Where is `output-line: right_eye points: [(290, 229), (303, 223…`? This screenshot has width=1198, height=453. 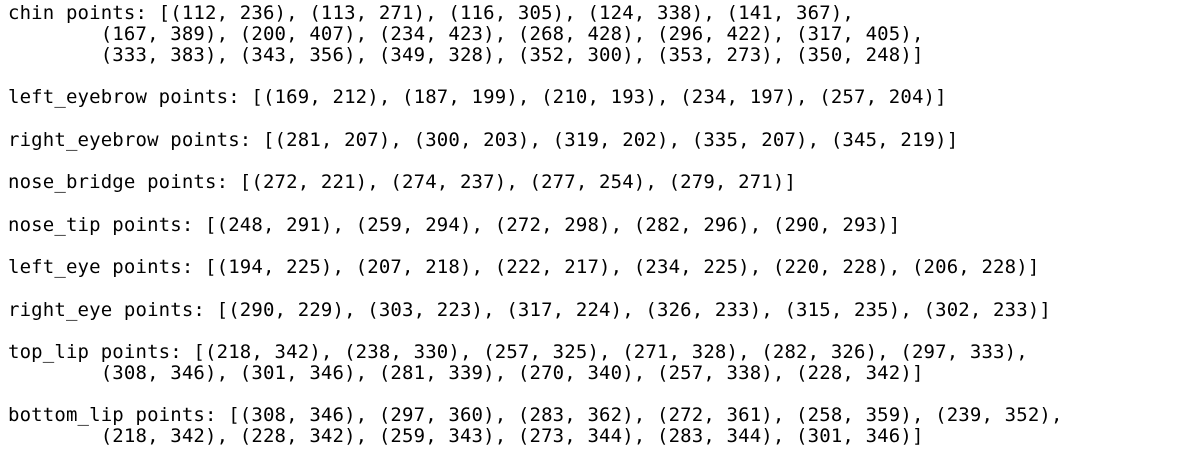
output-line: right_eye points: [(290, 229), (303, 223… is located at coordinates (530, 309).